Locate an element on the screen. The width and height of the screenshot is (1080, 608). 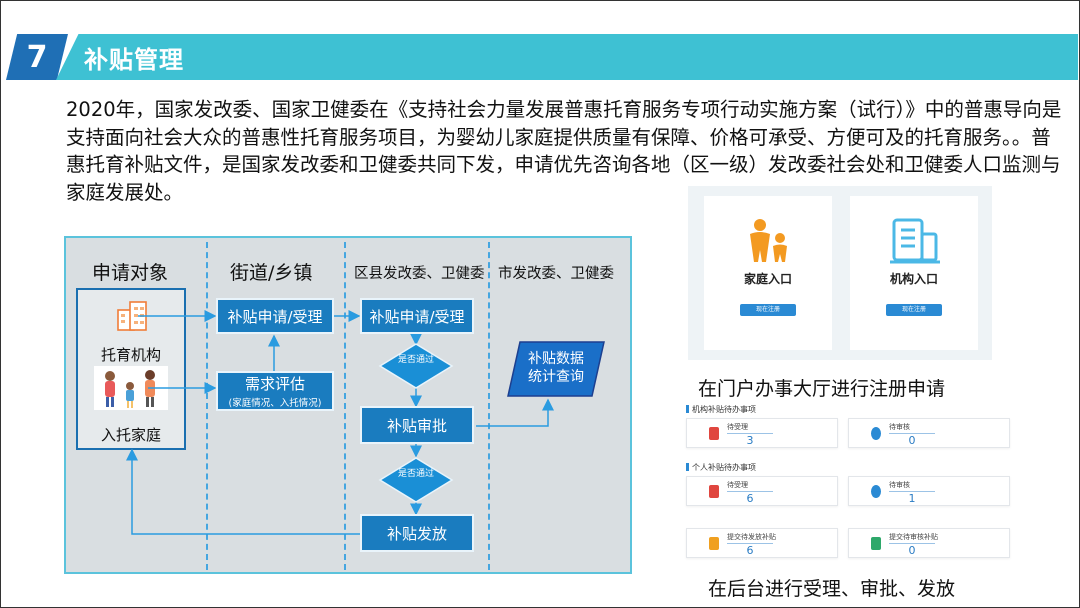
todo-card: 待审核 0 is located at coordinates (929, 433).